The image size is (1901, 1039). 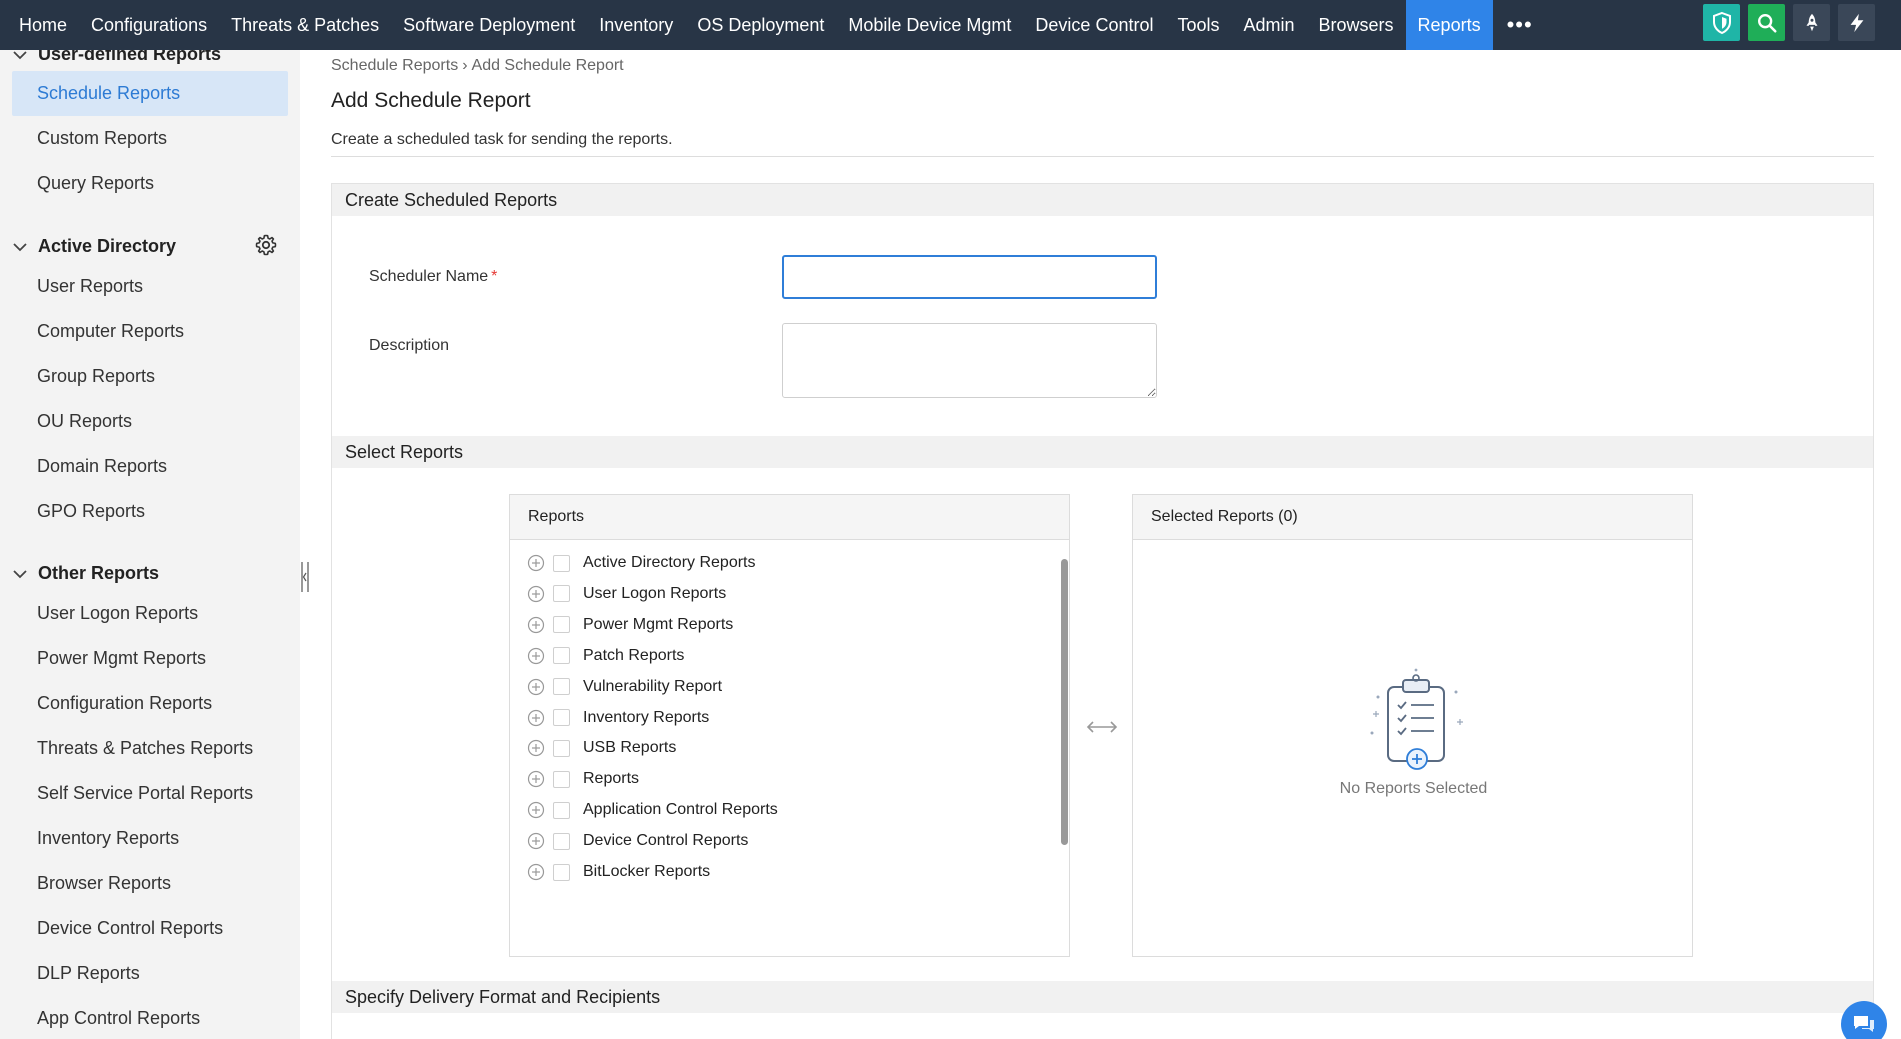 I want to click on sidebar-resize-handle, so click(x=305, y=577).